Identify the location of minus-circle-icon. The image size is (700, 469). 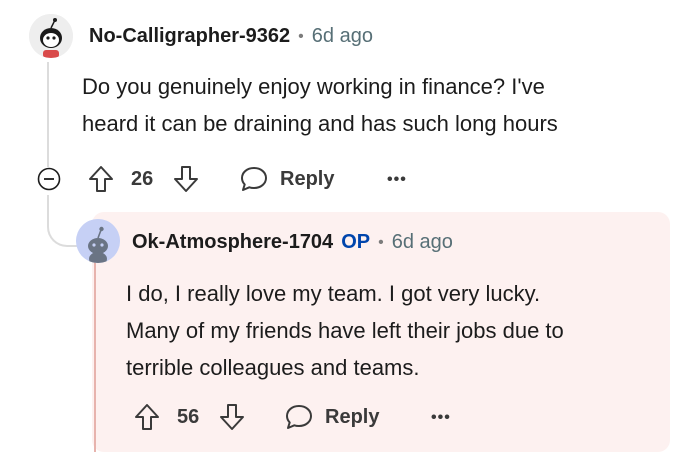
(49, 179).